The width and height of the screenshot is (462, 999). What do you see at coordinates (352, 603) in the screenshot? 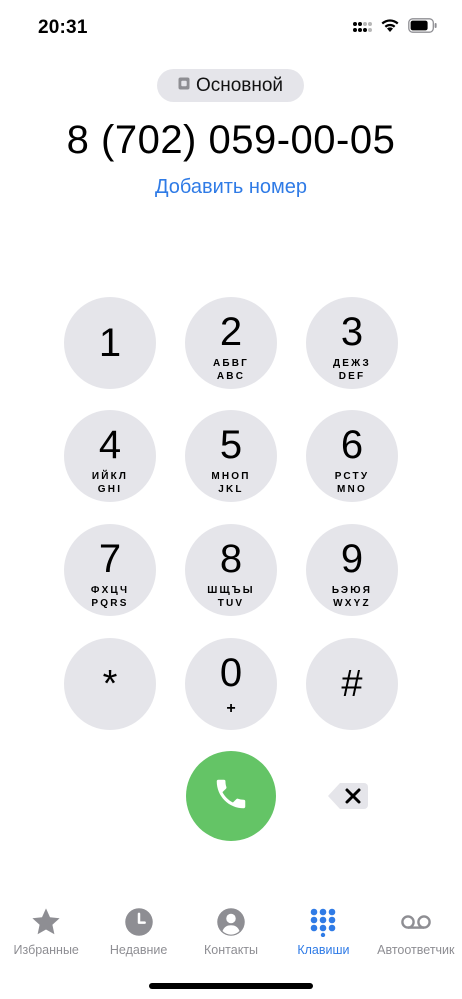
I see `key-letters-en: WXYZ` at bounding box center [352, 603].